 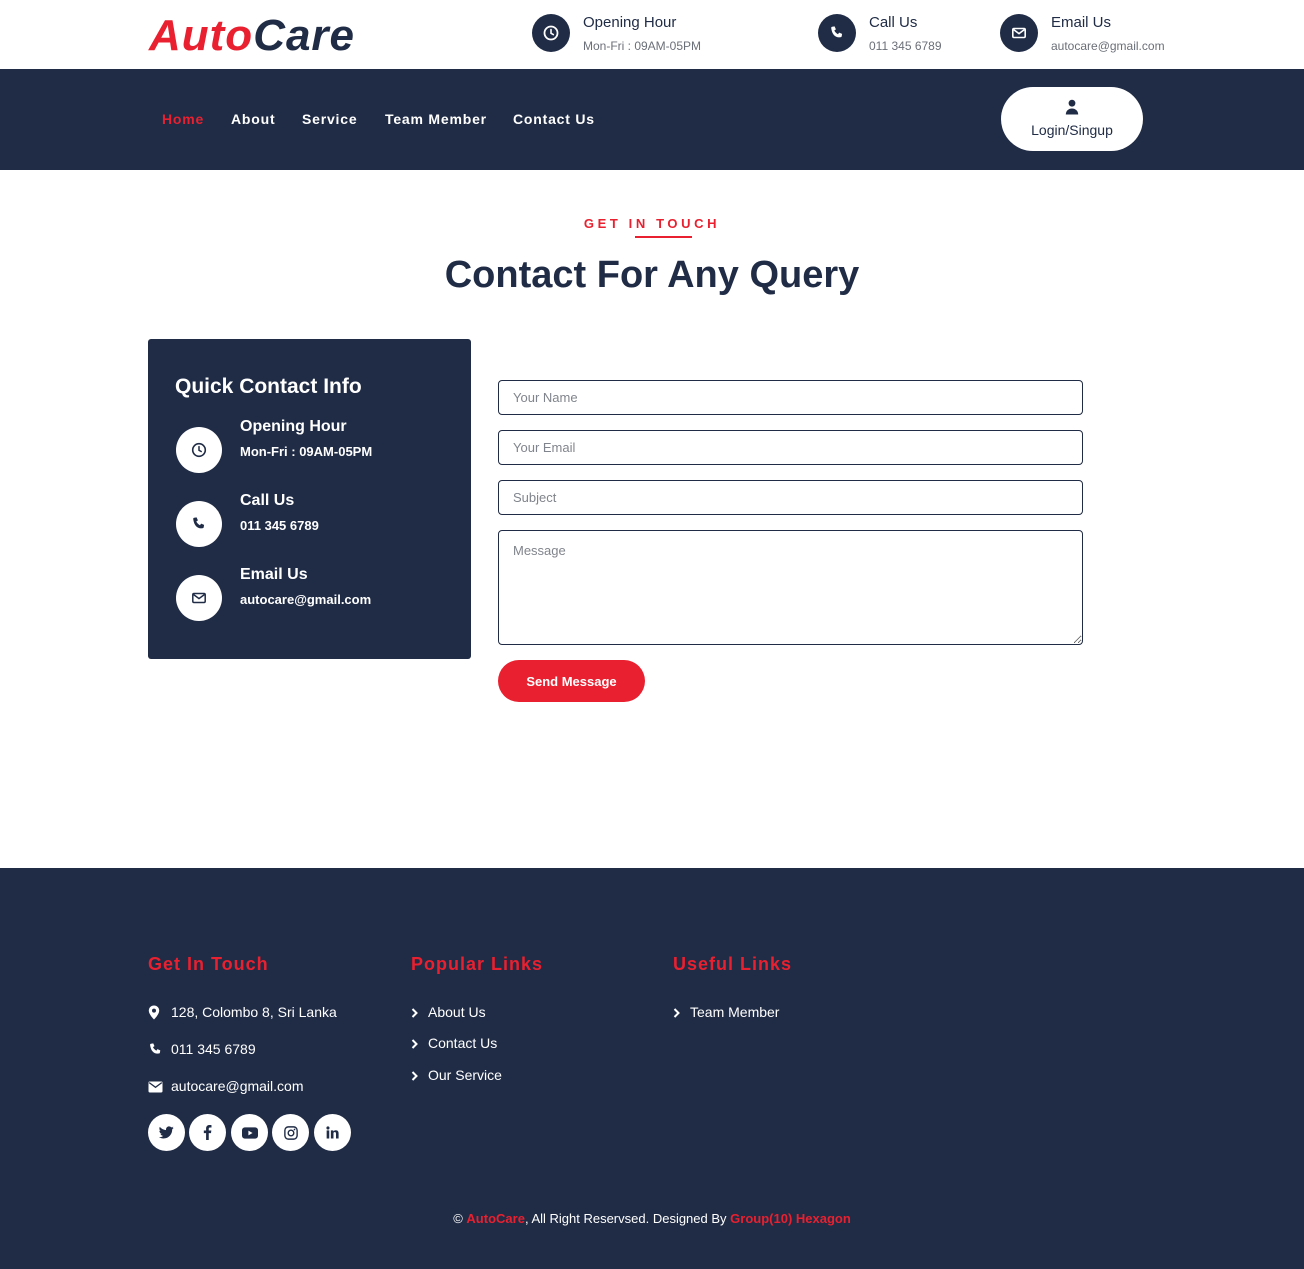 I want to click on top-email-us: Email Us autocare@gmail.com, so click(x=1082, y=33).